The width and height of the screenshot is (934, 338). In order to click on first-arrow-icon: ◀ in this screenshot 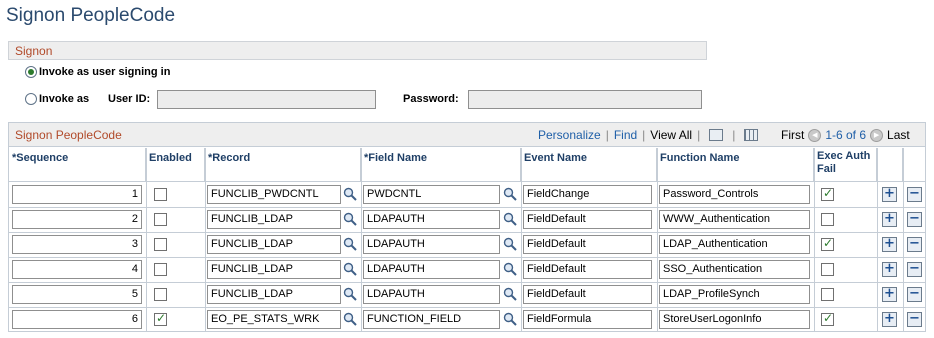, I will do `click(815, 135)`.